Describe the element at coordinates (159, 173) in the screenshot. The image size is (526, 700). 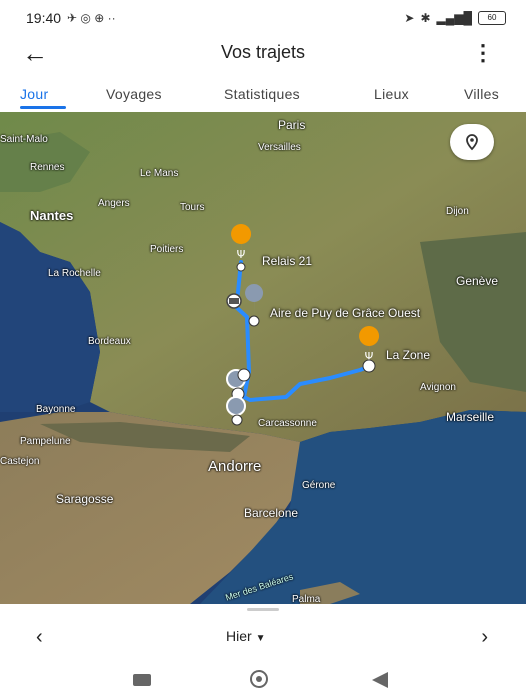
I see `city-le-mans: Le Mans` at that location.